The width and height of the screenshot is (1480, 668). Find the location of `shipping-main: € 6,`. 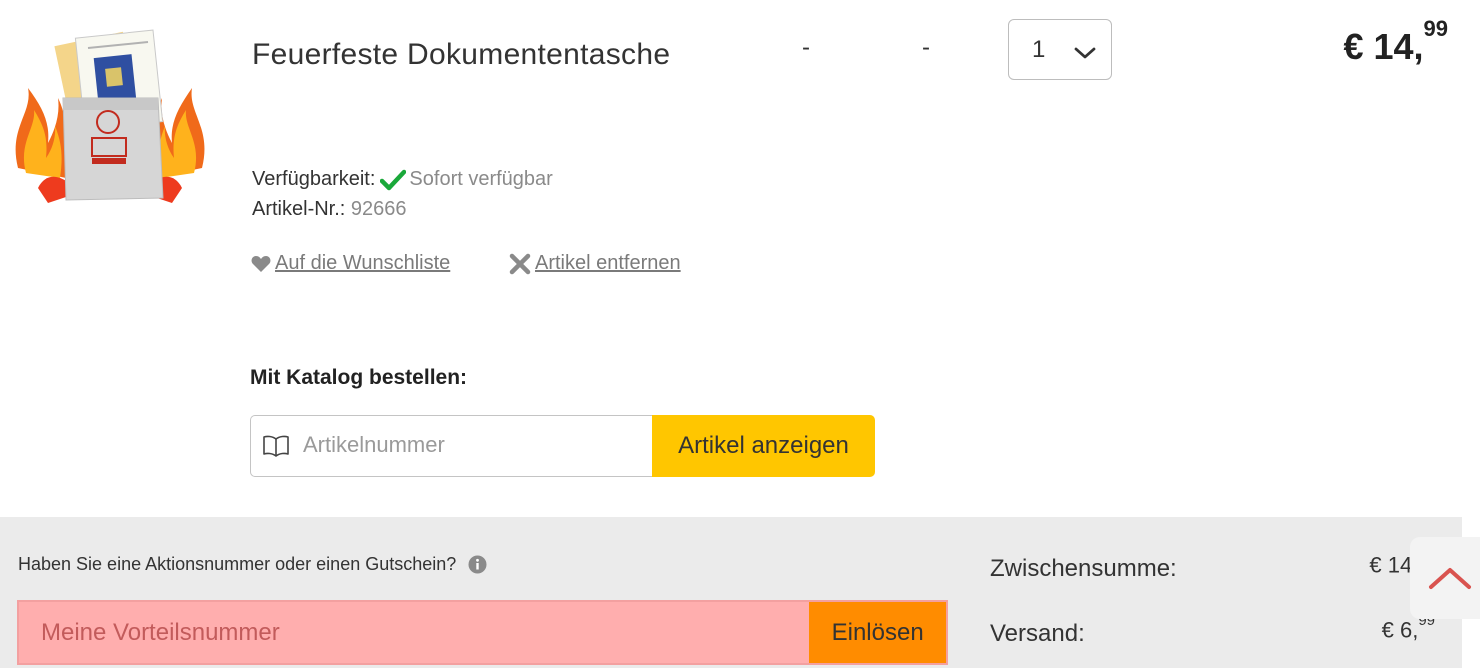

shipping-main: € 6, is located at coordinates (1400, 630).